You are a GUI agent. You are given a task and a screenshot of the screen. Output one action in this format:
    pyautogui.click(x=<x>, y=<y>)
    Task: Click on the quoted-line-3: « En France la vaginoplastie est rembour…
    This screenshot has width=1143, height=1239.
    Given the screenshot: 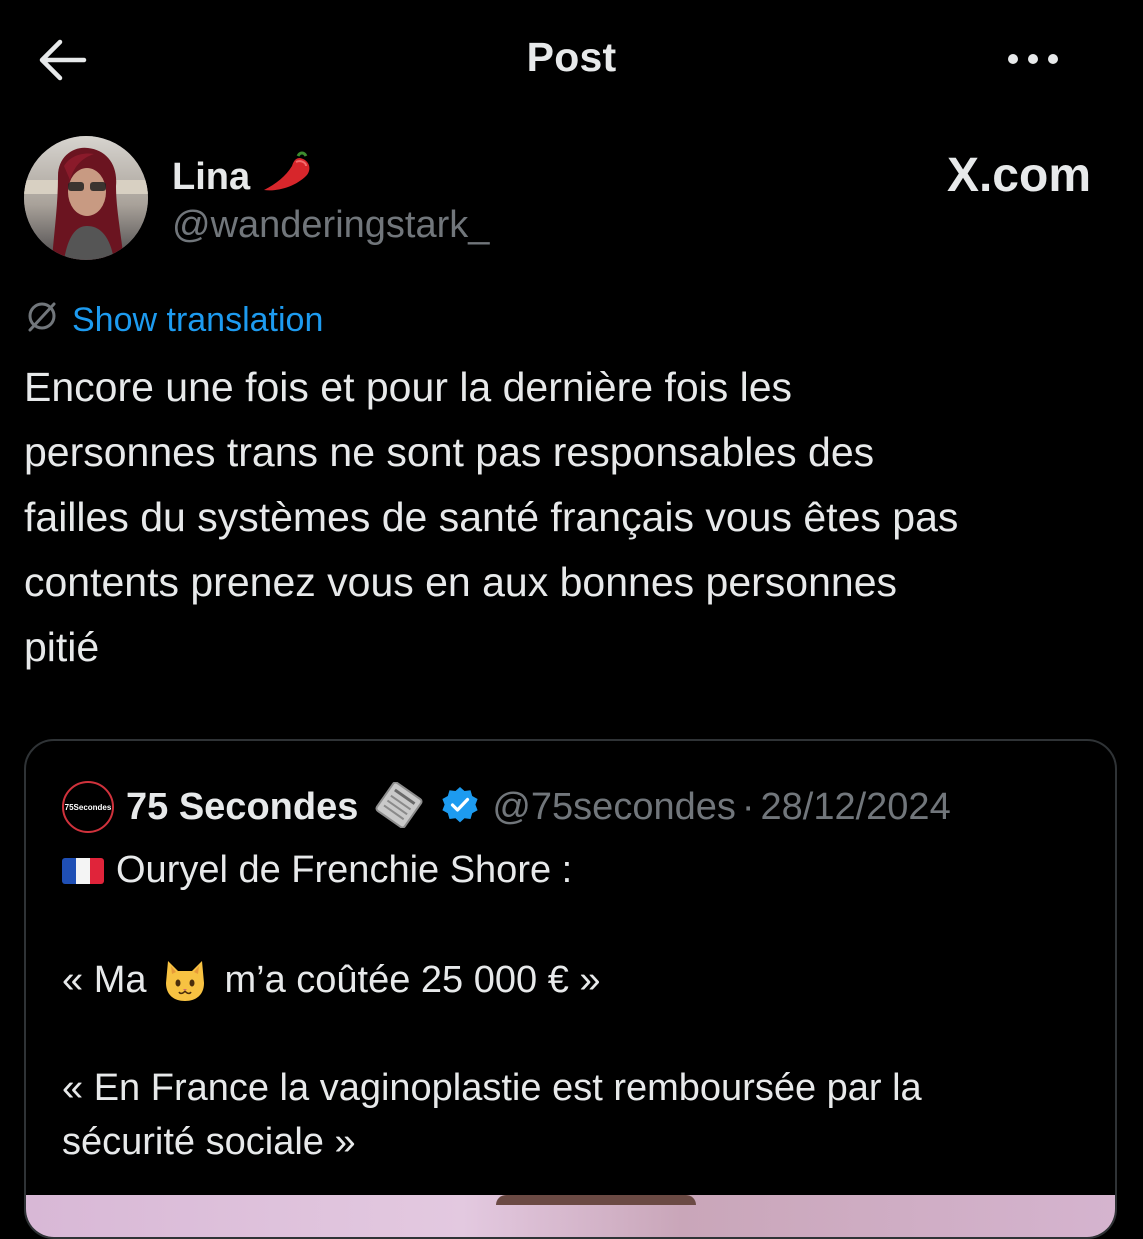 What is the action you would take?
    pyautogui.click(x=492, y=1088)
    